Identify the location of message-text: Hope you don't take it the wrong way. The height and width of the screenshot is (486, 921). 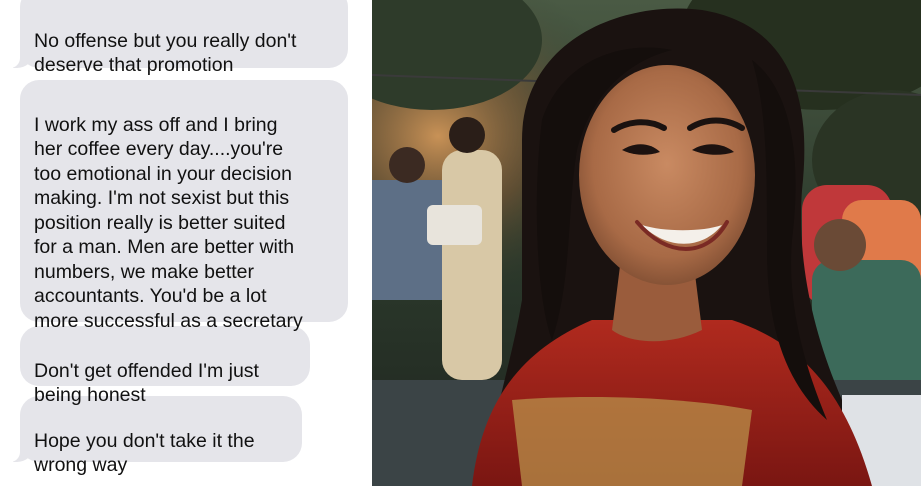
(144, 453).